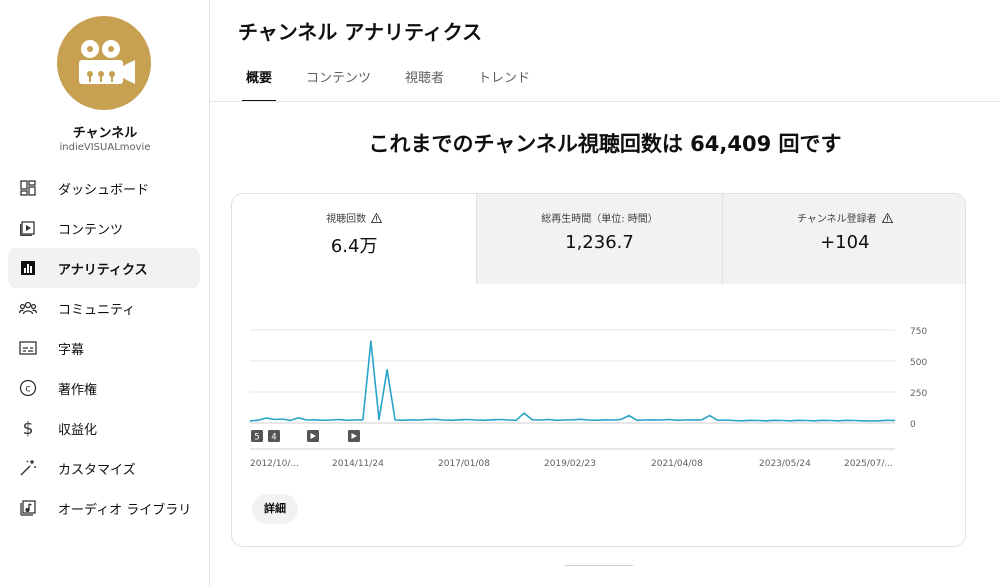  I want to click on dollar-icon: $, so click(28, 428).